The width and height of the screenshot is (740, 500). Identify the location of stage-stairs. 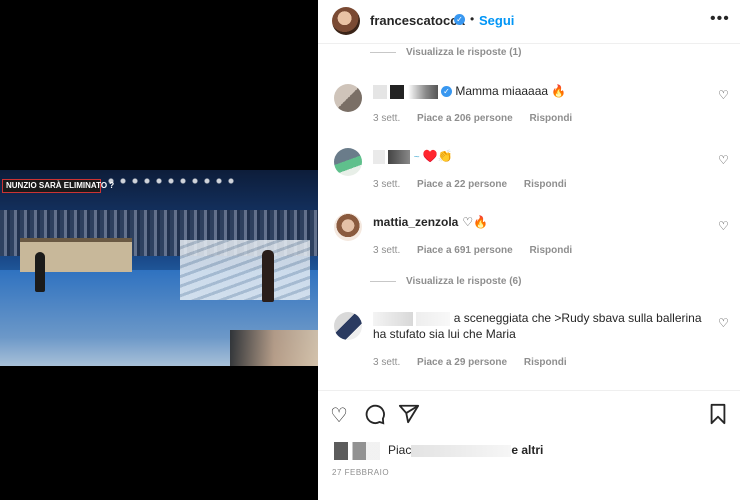
(245, 270).